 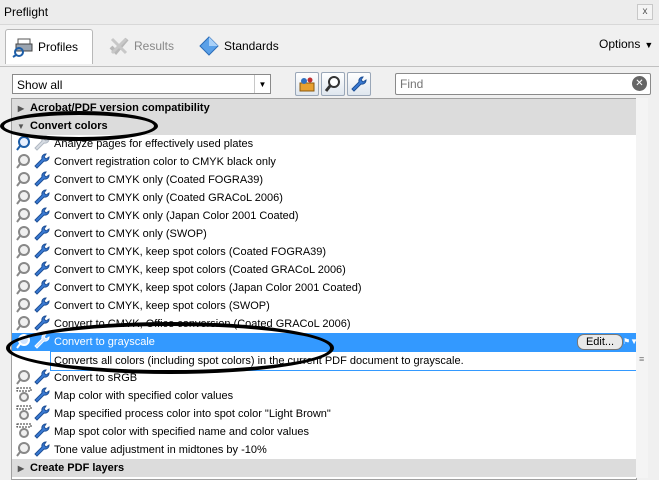 I want to click on window-title: Preflight, so click(x=26, y=12).